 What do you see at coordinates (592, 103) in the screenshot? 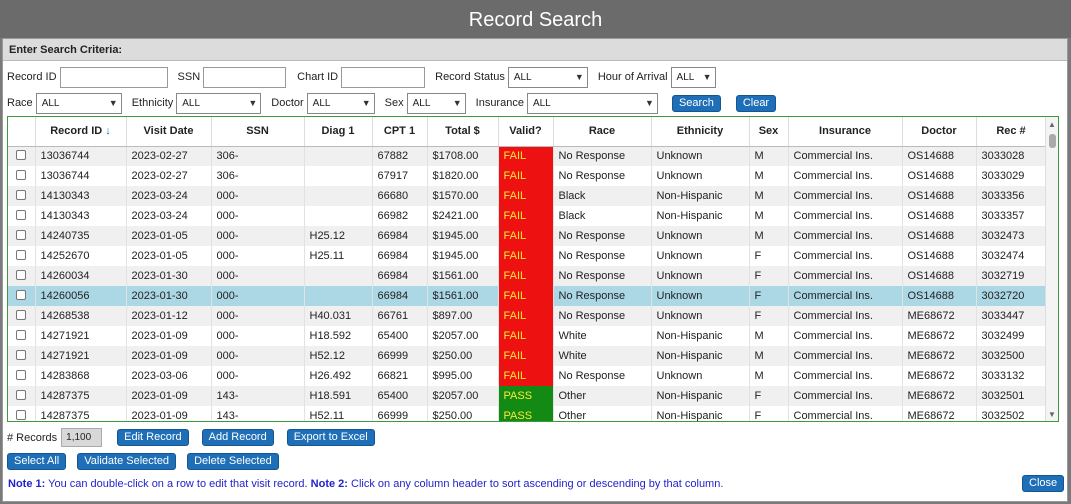
I see `insurance-select: ALL ▼` at bounding box center [592, 103].